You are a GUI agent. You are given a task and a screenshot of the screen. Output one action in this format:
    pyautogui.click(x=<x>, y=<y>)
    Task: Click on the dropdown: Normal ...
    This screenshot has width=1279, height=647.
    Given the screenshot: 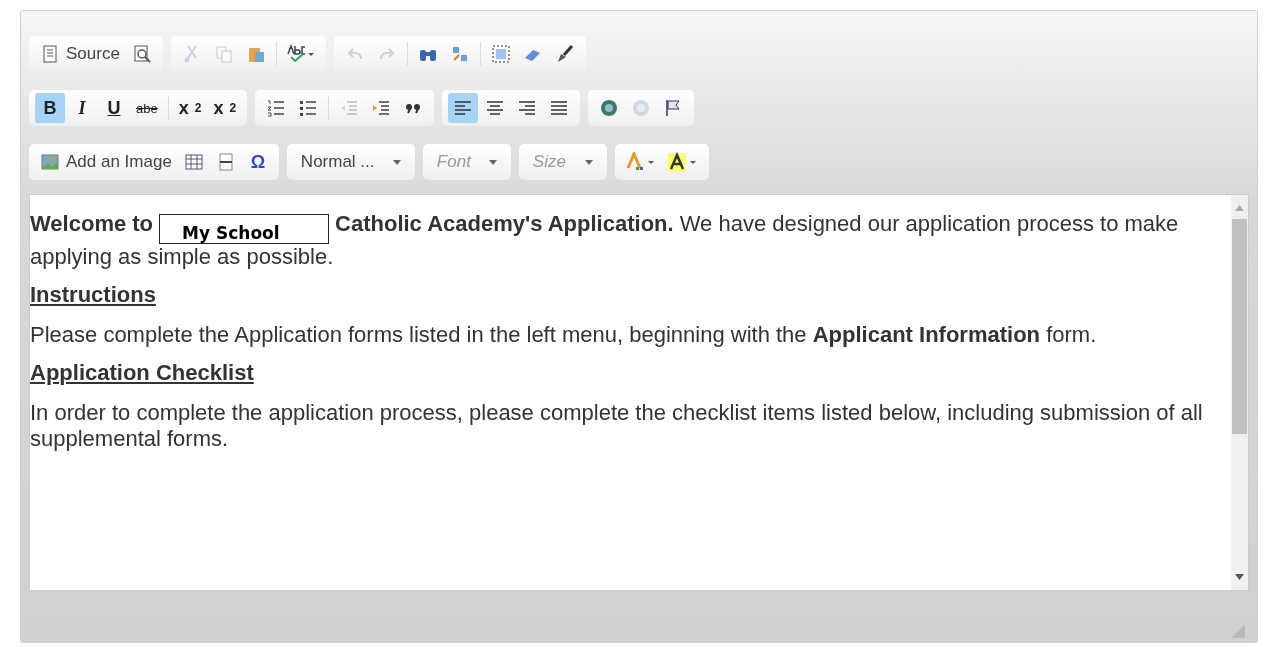 What is the action you would take?
    pyautogui.click(x=350, y=162)
    